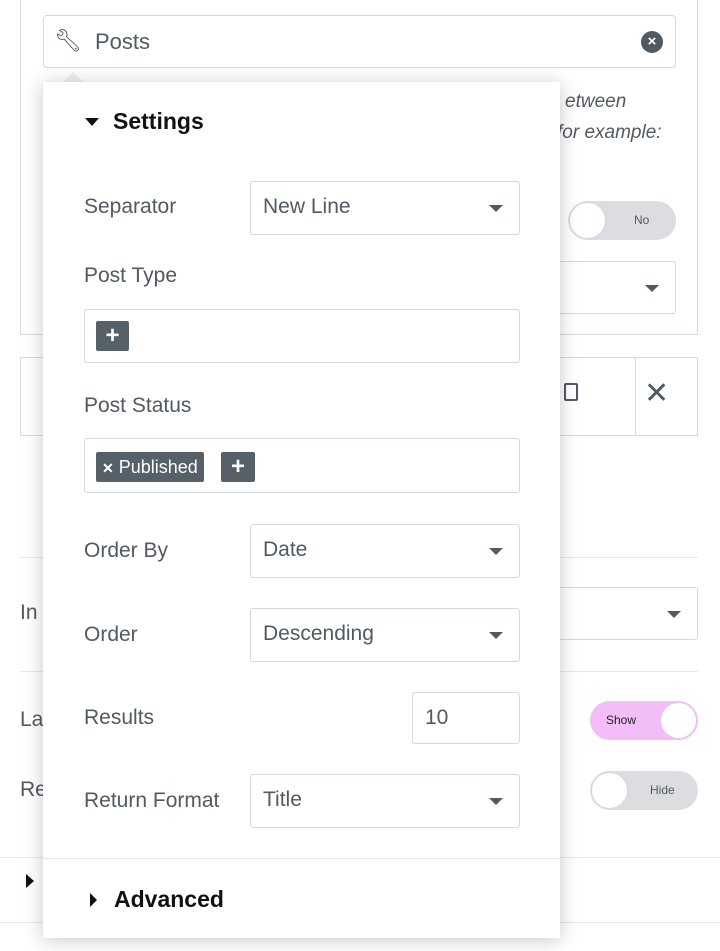 This screenshot has width=720, height=951. Describe the element at coordinates (157, 899) in the screenshot. I see `advanced-section-toggle: Advanced` at that location.